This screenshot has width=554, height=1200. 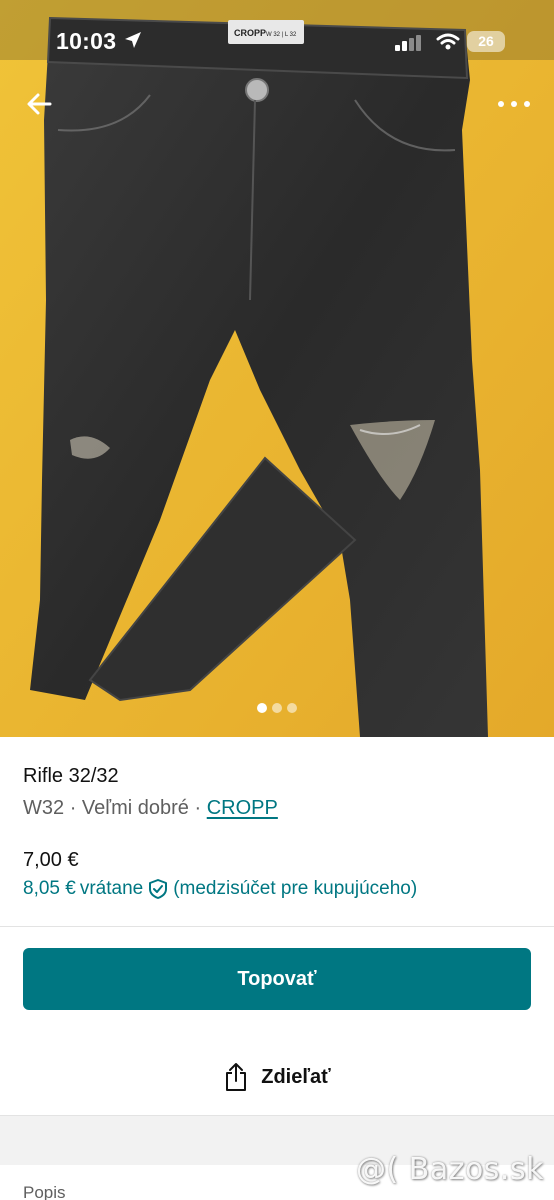 I want to click on item-size: W32, so click(x=44, y=808).